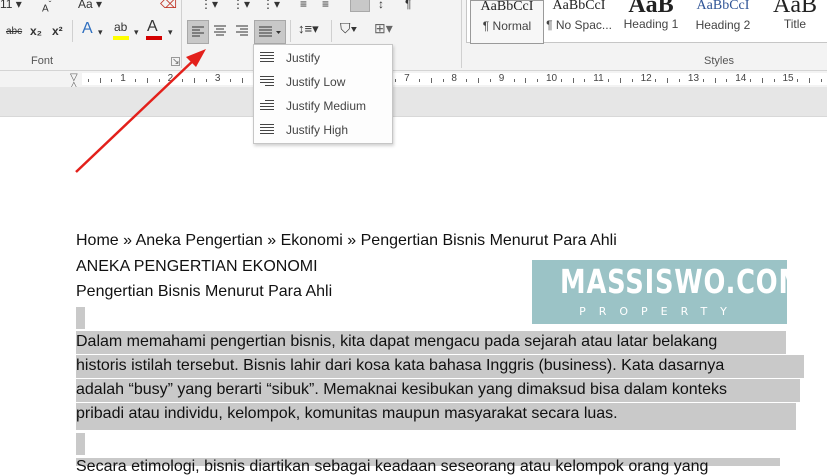 The height and width of the screenshot is (476, 827). What do you see at coordinates (308, 29) in the screenshot?
I see `line-spacing-button: ↕≡▾` at bounding box center [308, 29].